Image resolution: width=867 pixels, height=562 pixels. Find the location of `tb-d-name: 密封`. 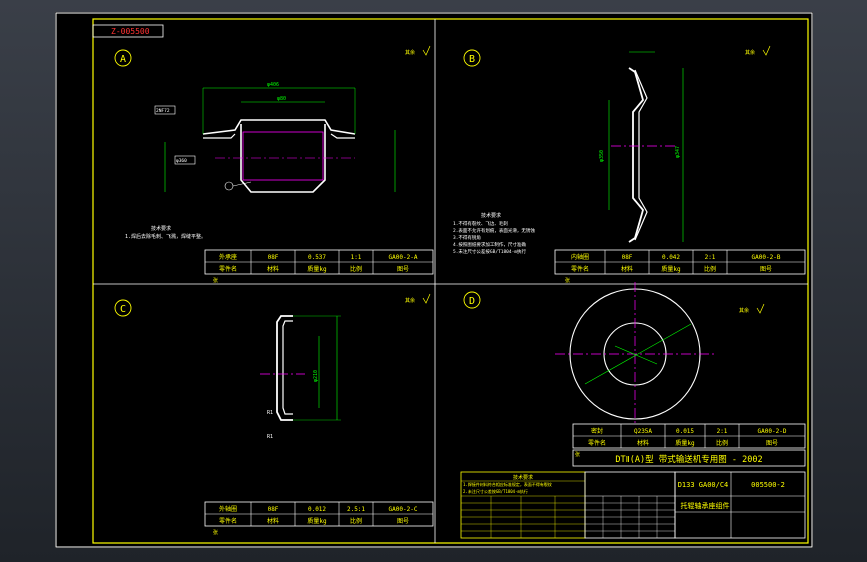

tb-d-name: 密封 is located at coordinates (597, 431).